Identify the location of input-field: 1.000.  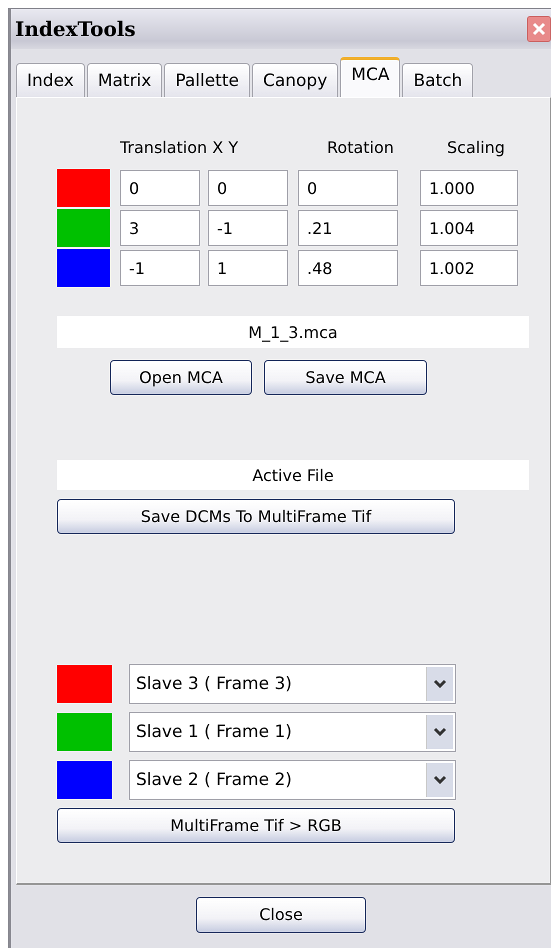
(469, 188).